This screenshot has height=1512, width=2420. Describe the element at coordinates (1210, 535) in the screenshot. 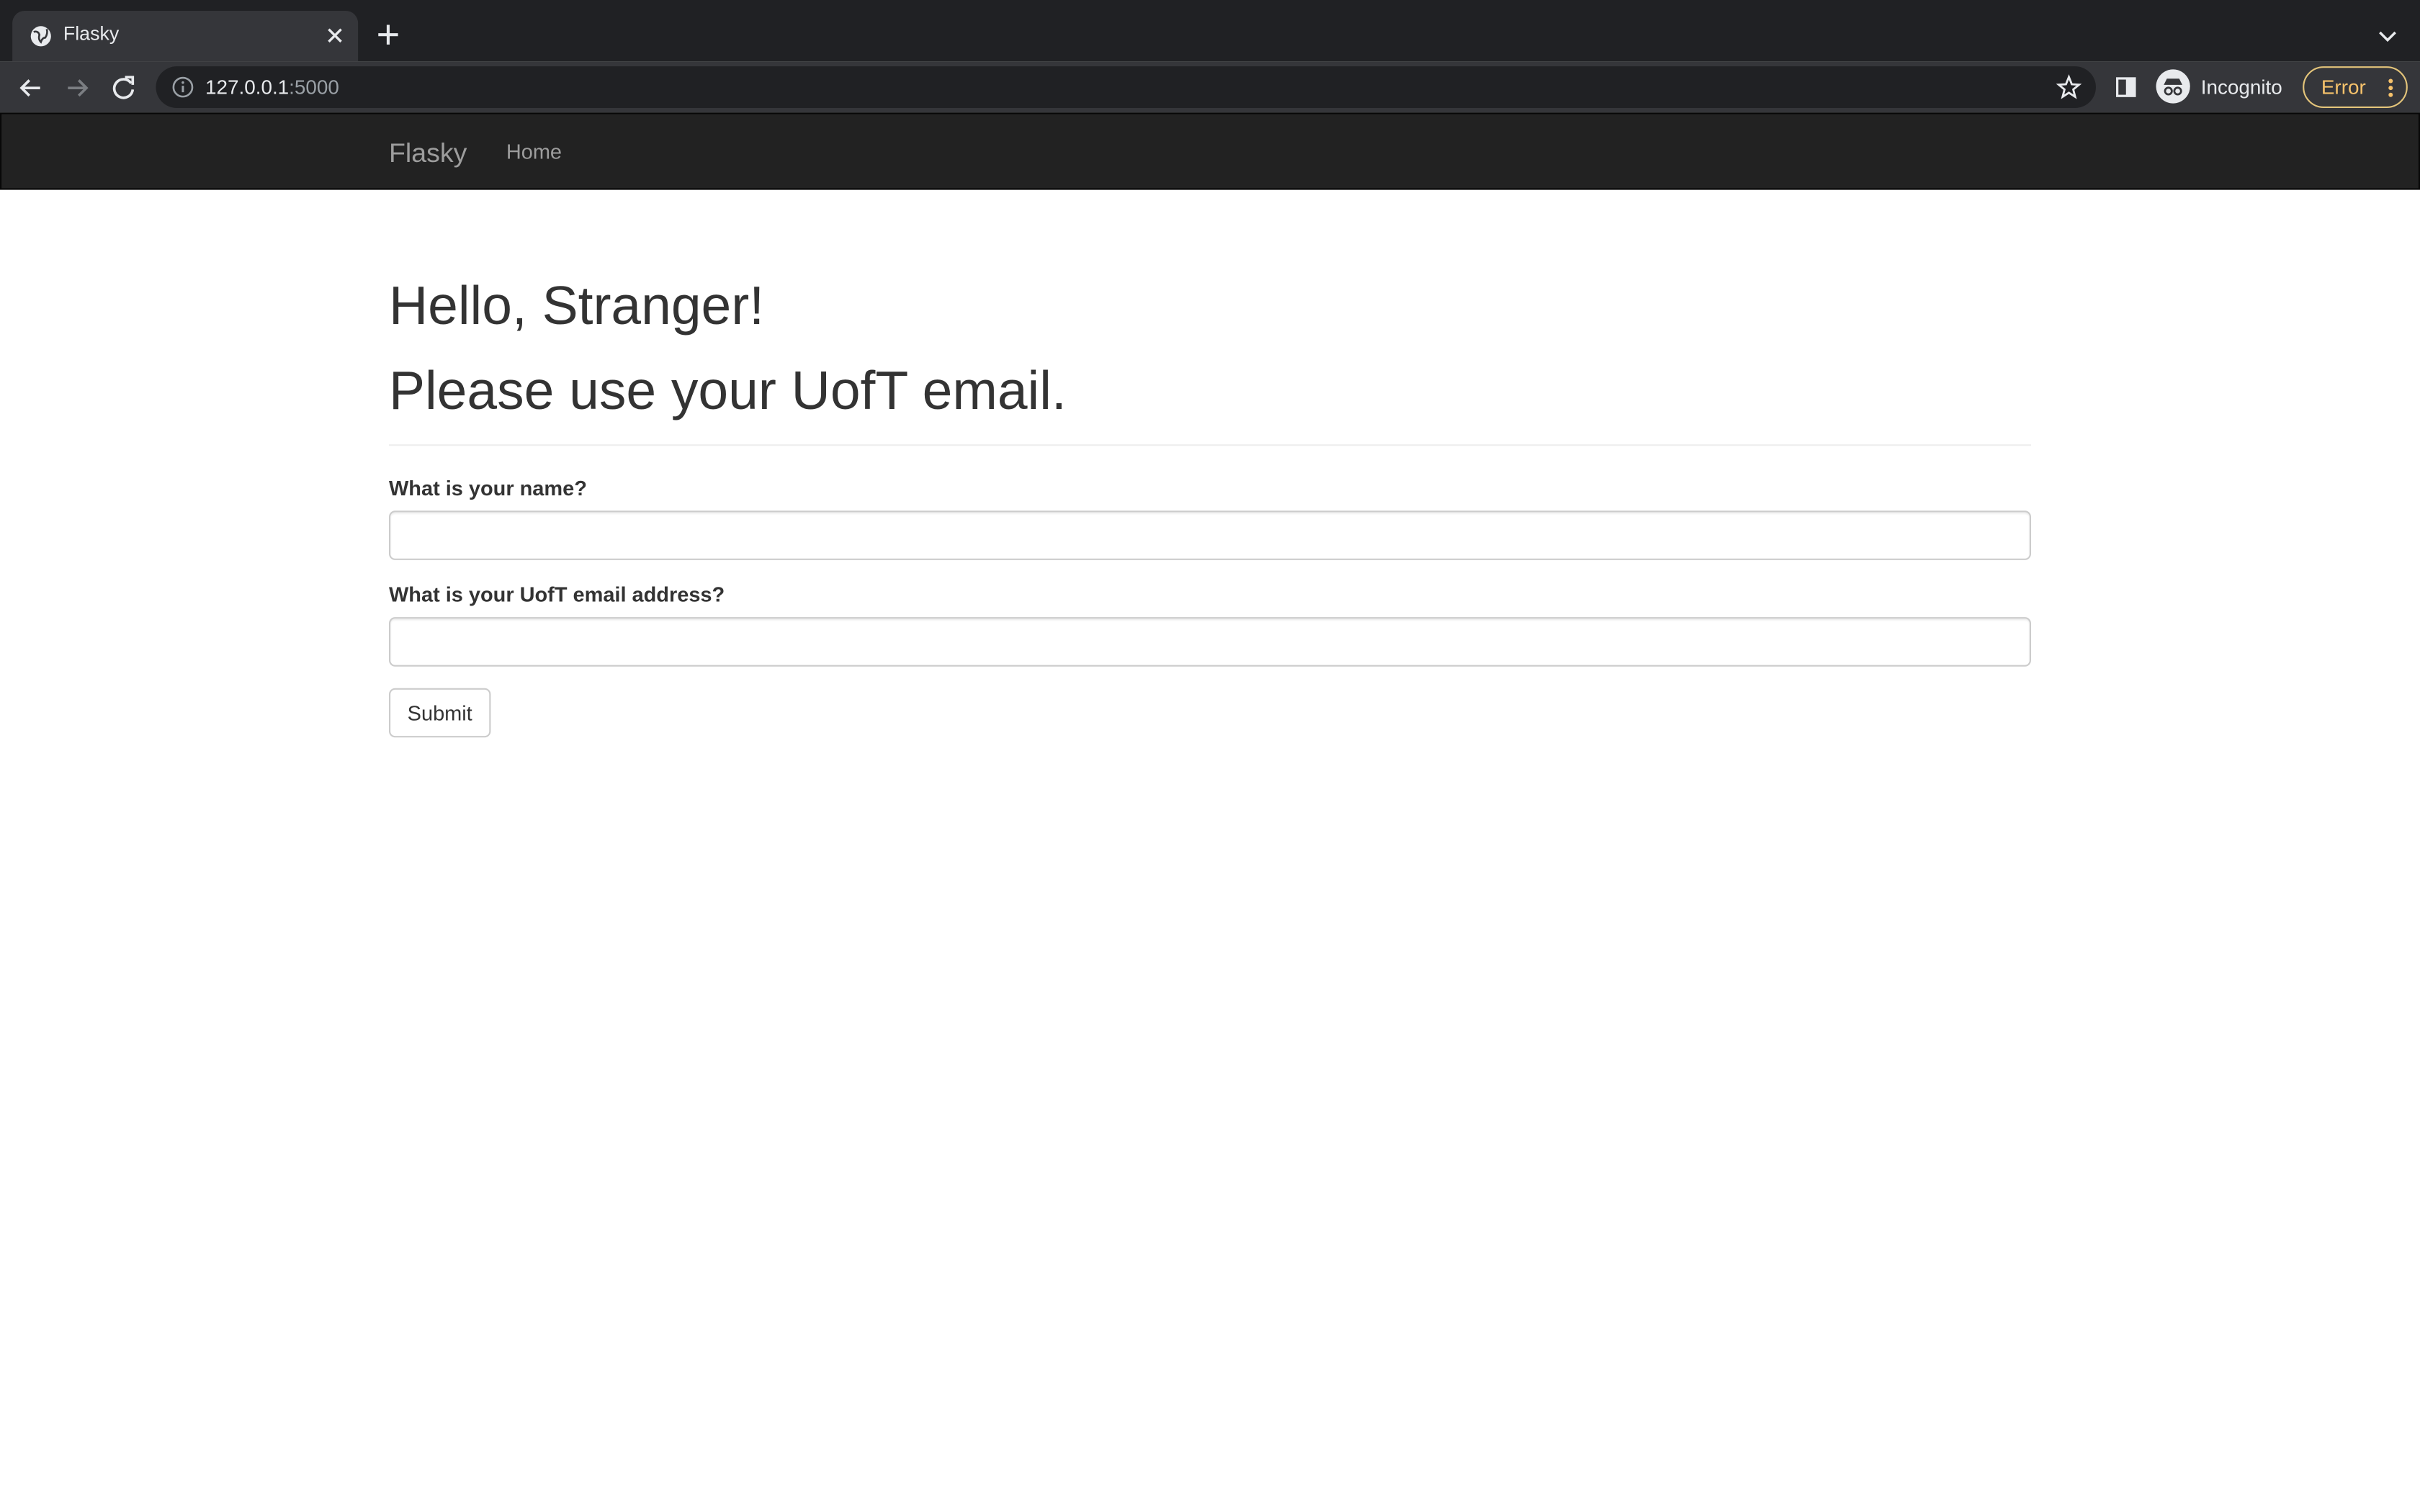

I see `name-input` at that location.